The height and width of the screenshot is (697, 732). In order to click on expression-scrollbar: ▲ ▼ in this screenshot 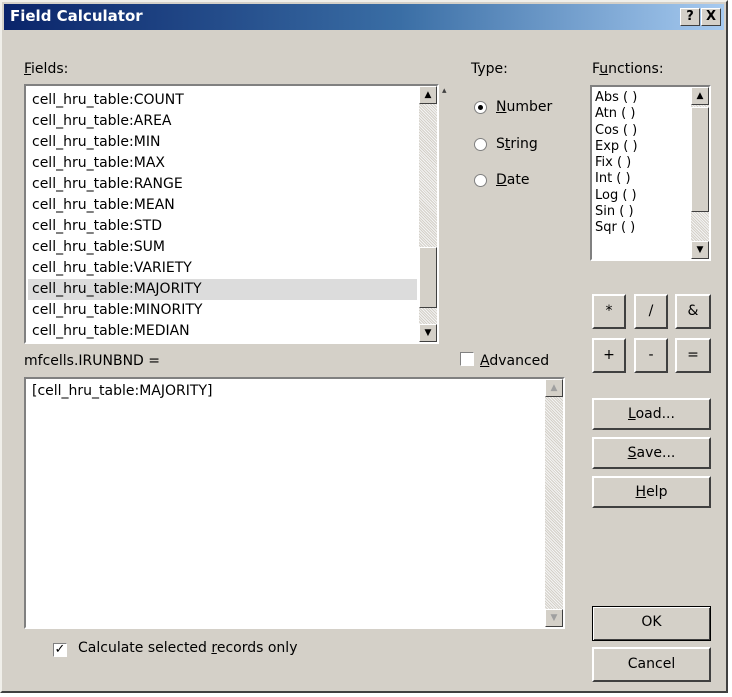, I will do `click(554, 503)`.